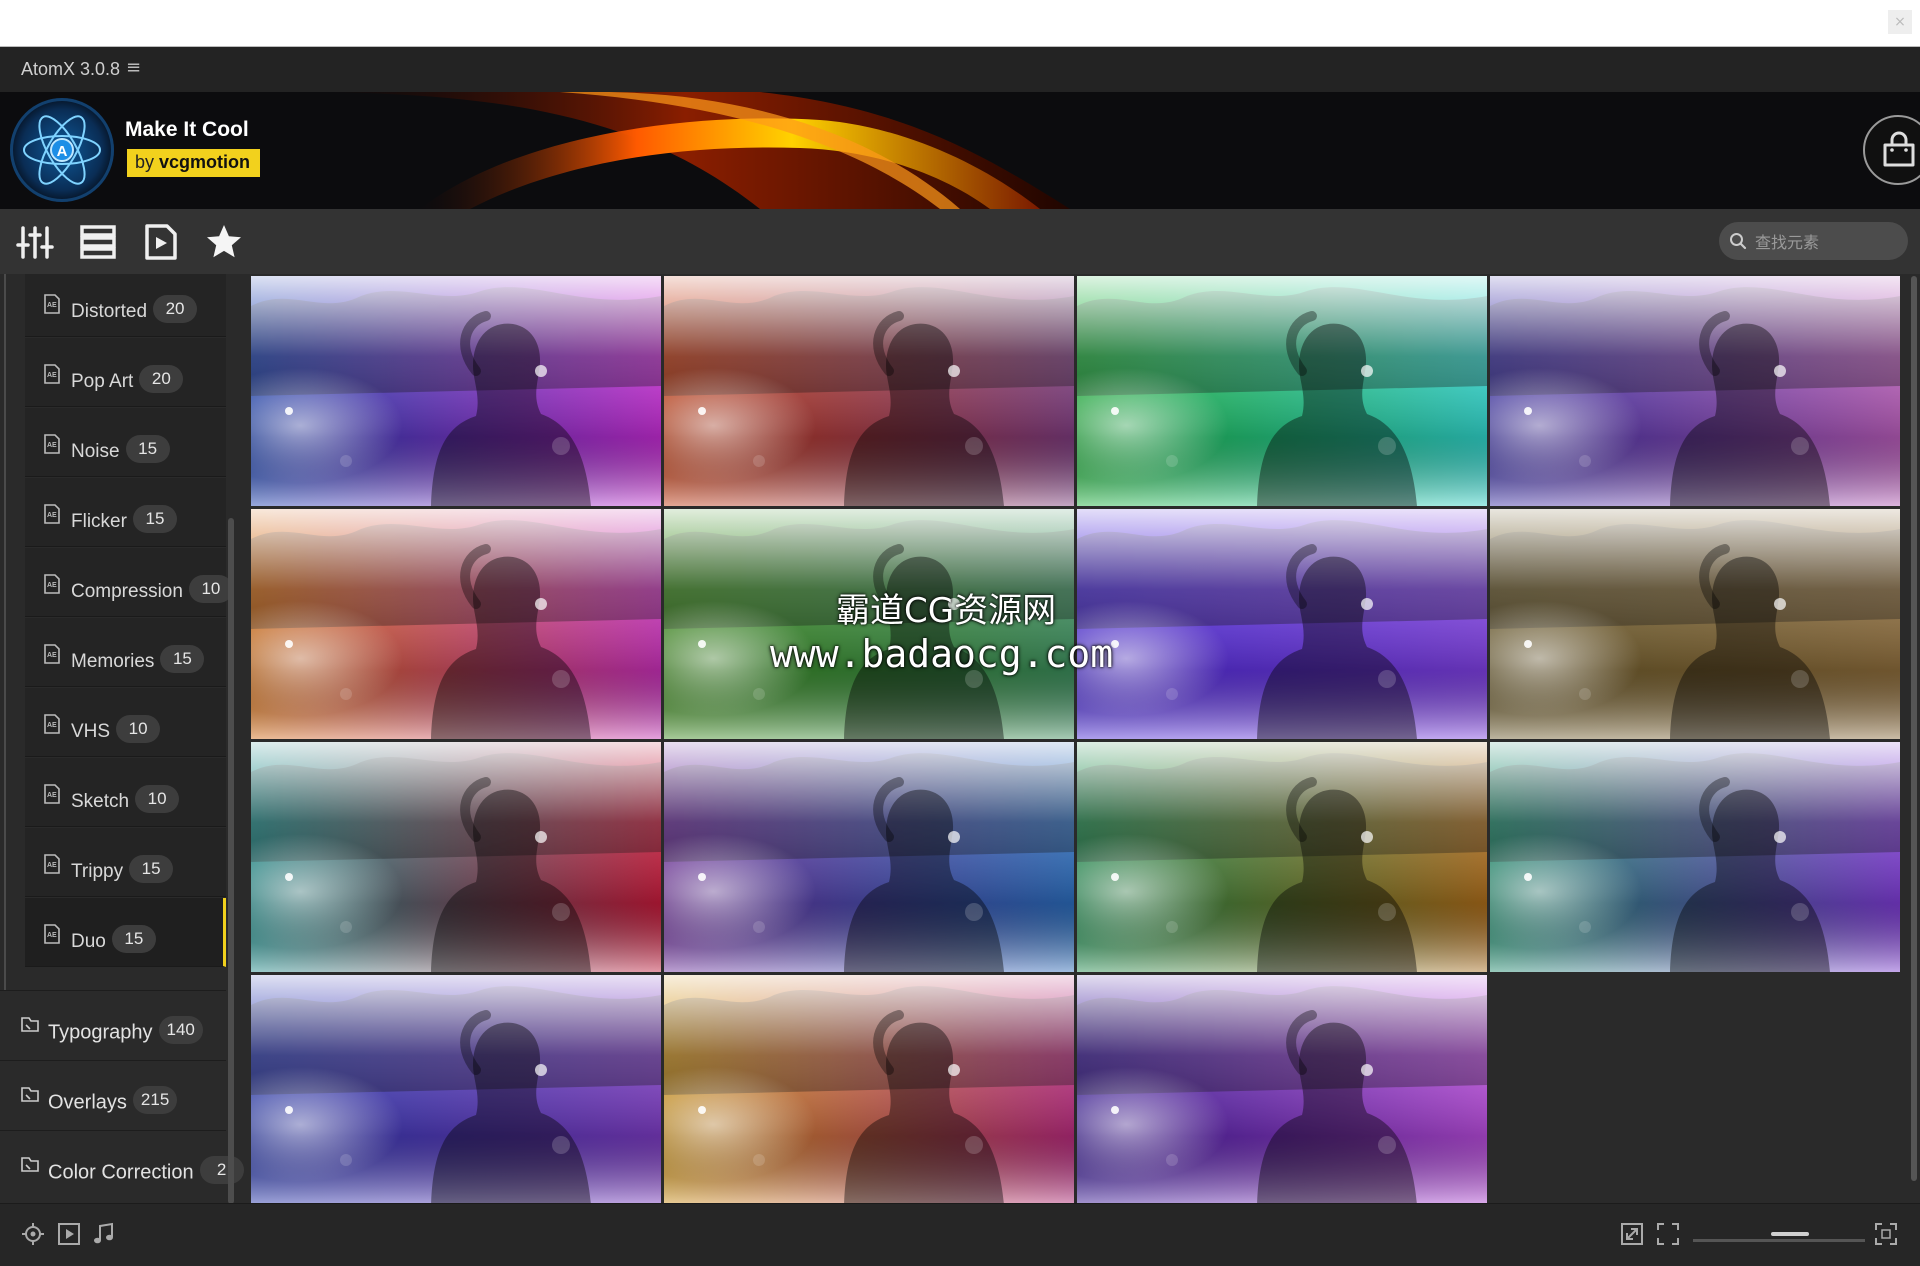 This screenshot has width=1920, height=1266. Describe the element at coordinates (124, 520) in the screenshot. I see `sidebar-item-label: Flicker 15` at that location.